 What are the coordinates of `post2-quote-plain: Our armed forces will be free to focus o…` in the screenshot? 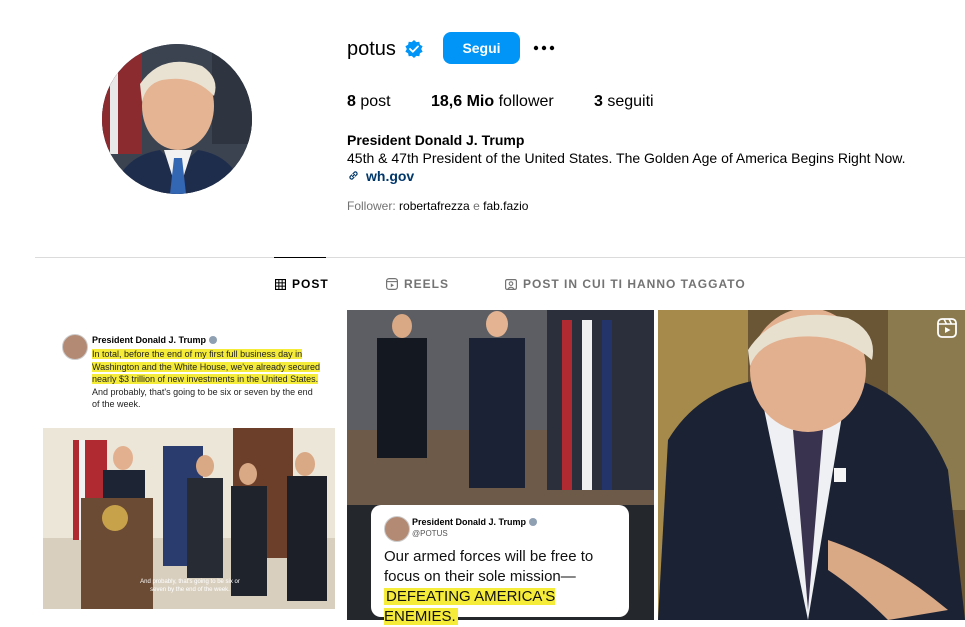 It's located at (489, 566).